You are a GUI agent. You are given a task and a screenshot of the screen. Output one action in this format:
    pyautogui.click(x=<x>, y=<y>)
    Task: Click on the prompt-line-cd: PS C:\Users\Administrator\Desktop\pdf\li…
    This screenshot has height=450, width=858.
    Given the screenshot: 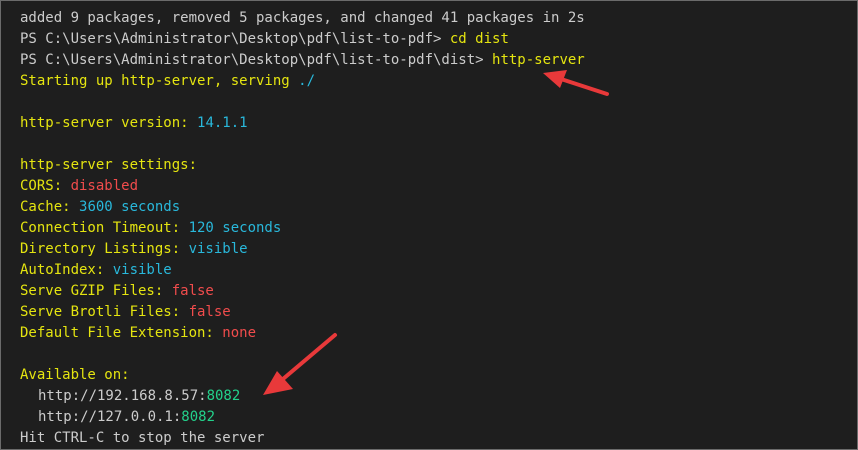 What is the action you would take?
    pyautogui.click(x=438, y=39)
    